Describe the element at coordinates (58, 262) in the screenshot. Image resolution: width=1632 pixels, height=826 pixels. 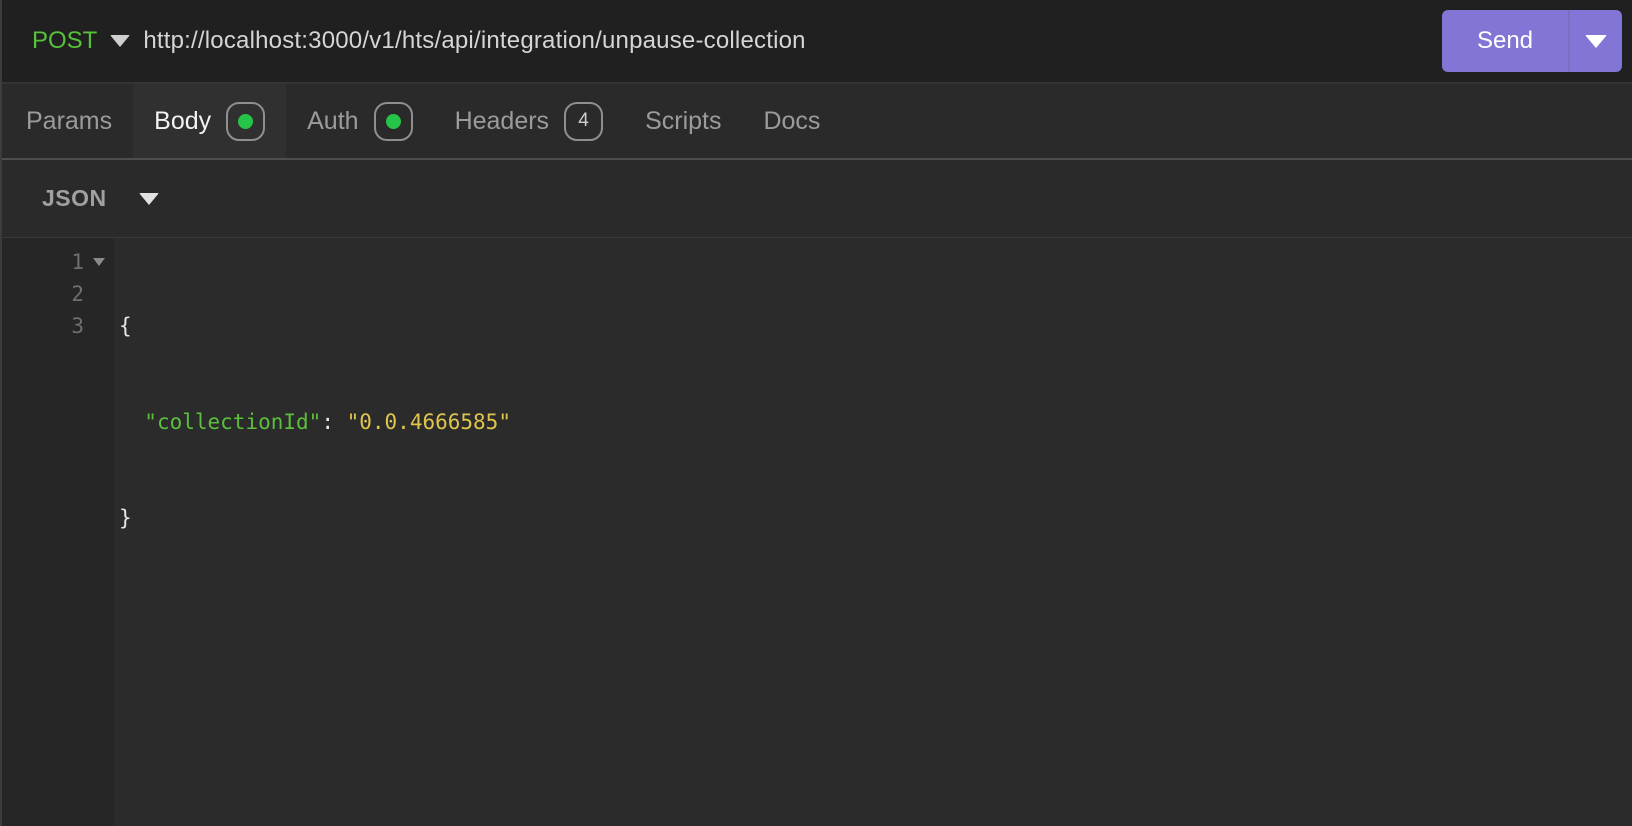
I see `gutter-line: 1` at that location.